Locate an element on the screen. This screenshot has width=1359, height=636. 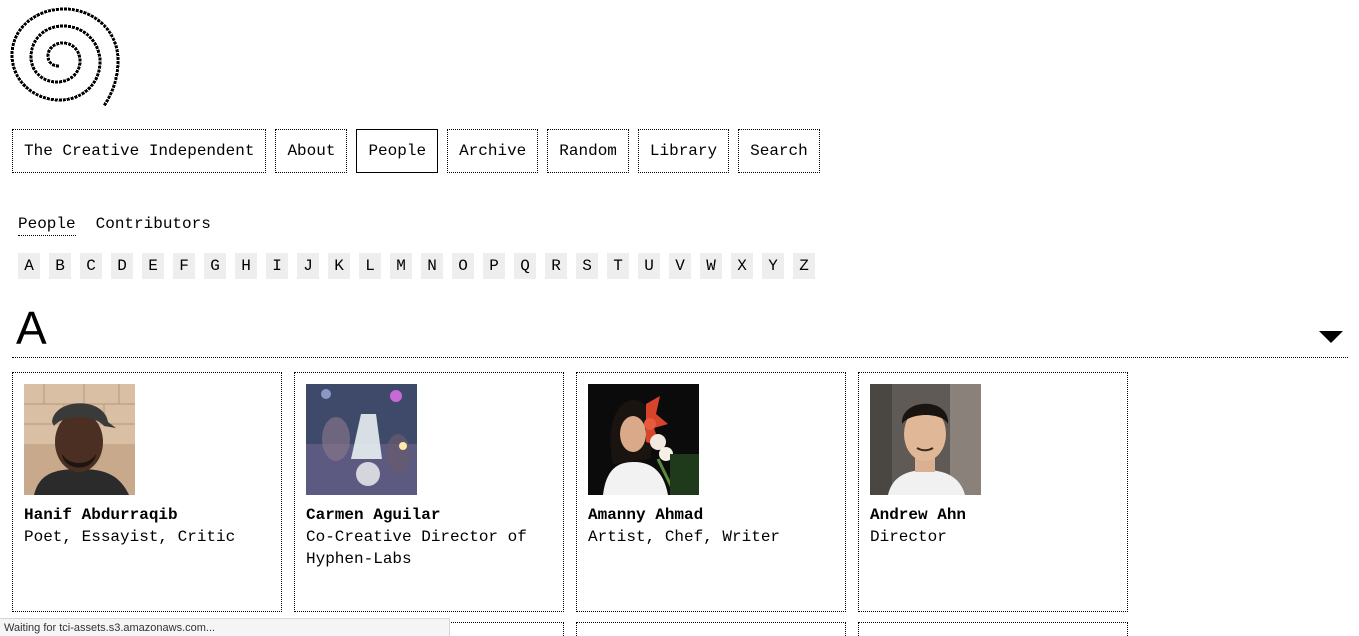
subnav-contributors-tab: Contributors is located at coordinates (153, 224).